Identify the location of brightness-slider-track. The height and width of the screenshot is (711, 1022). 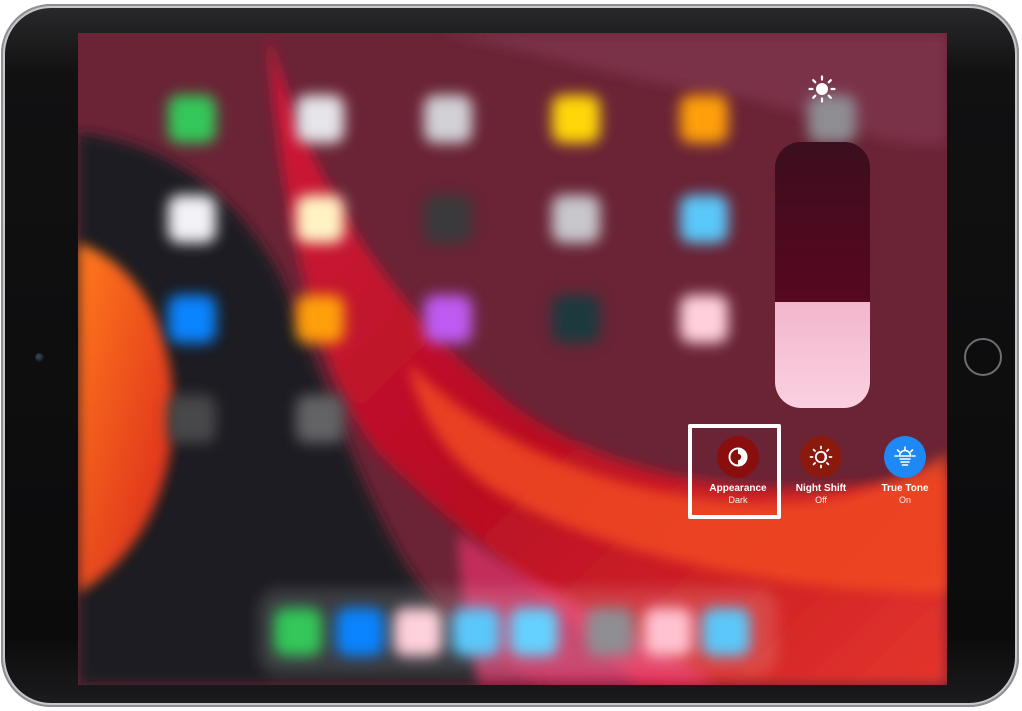
(822, 222).